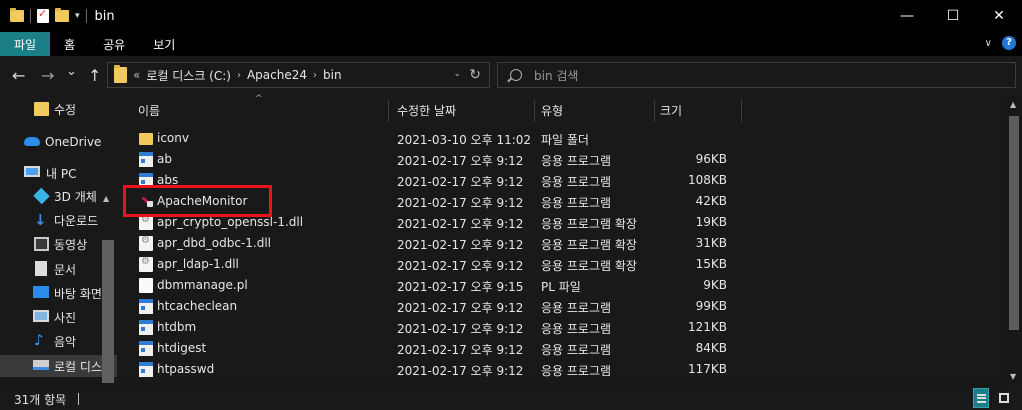  I want to click on pictures-icon, so click(41, 316).